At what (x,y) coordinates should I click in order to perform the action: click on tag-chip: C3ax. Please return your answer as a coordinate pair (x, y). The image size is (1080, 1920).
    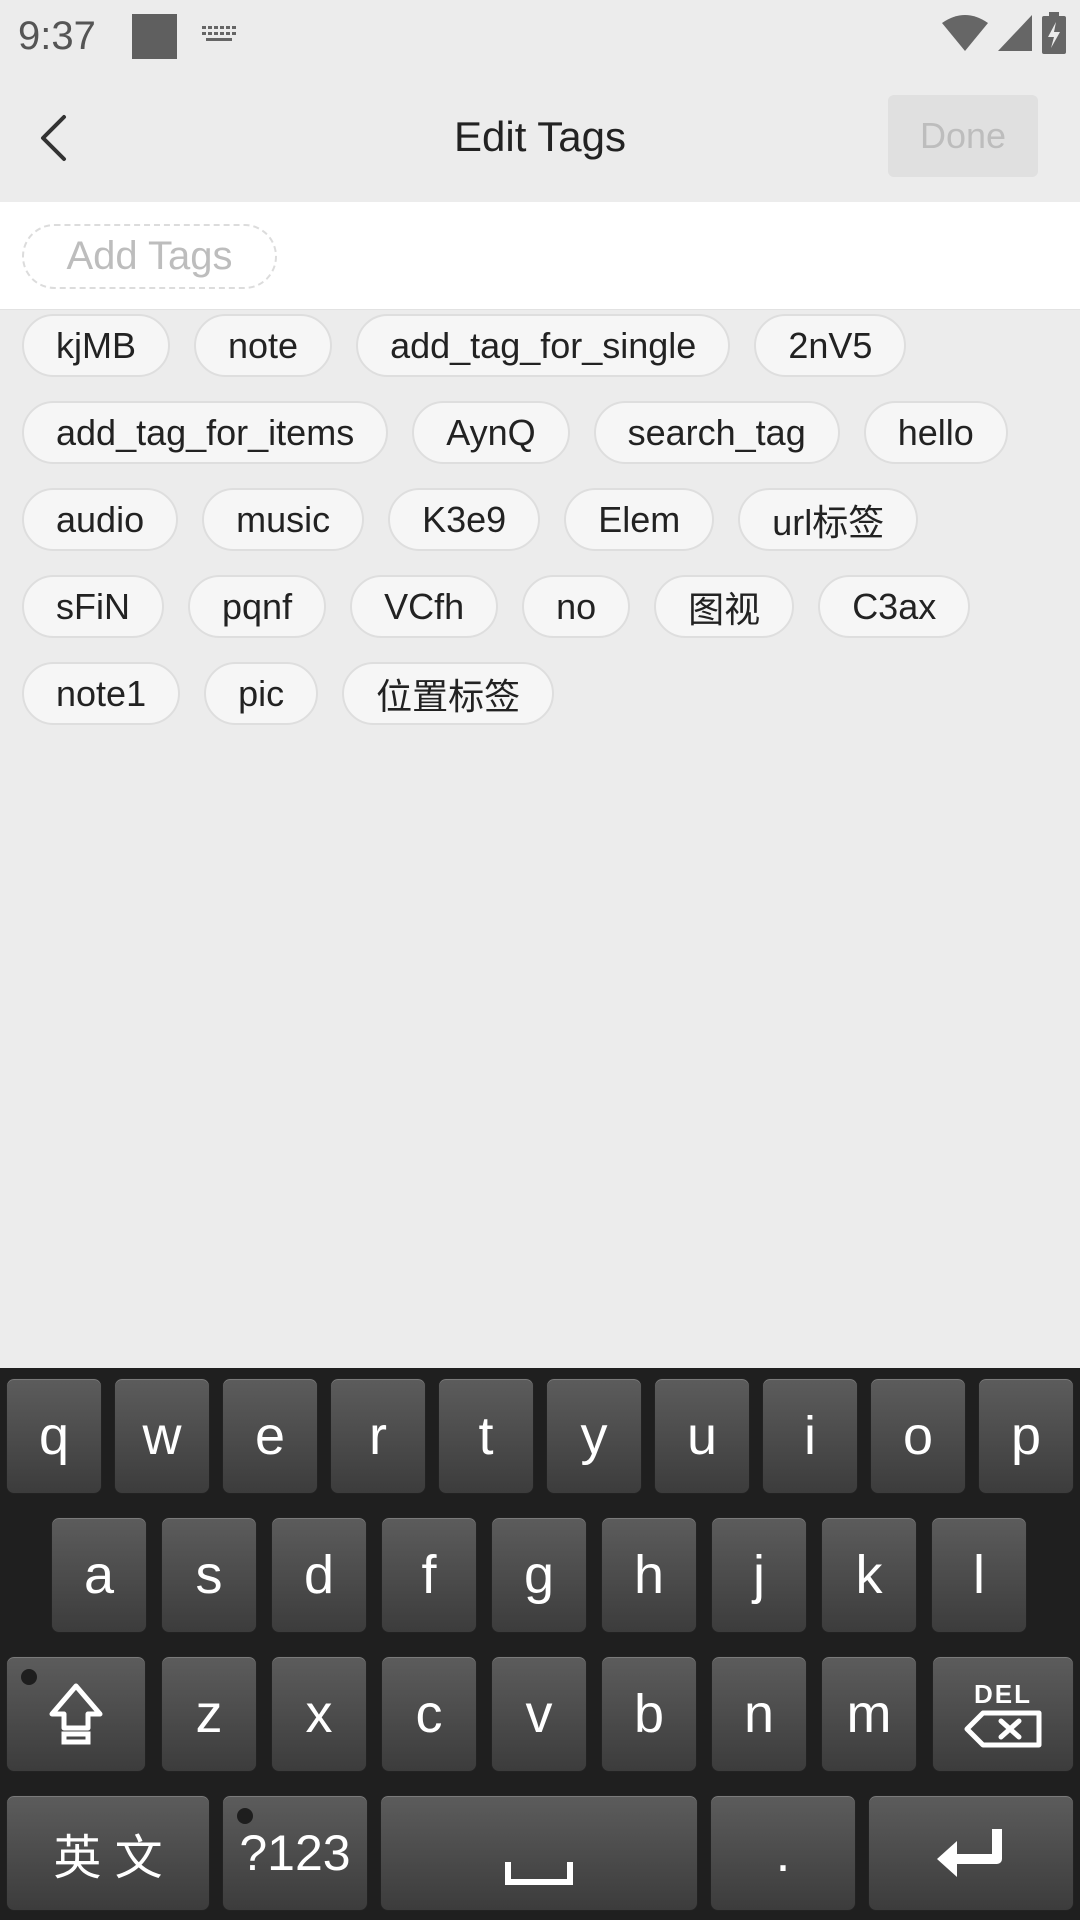
    Looking at the image, I should click on (894, 606).